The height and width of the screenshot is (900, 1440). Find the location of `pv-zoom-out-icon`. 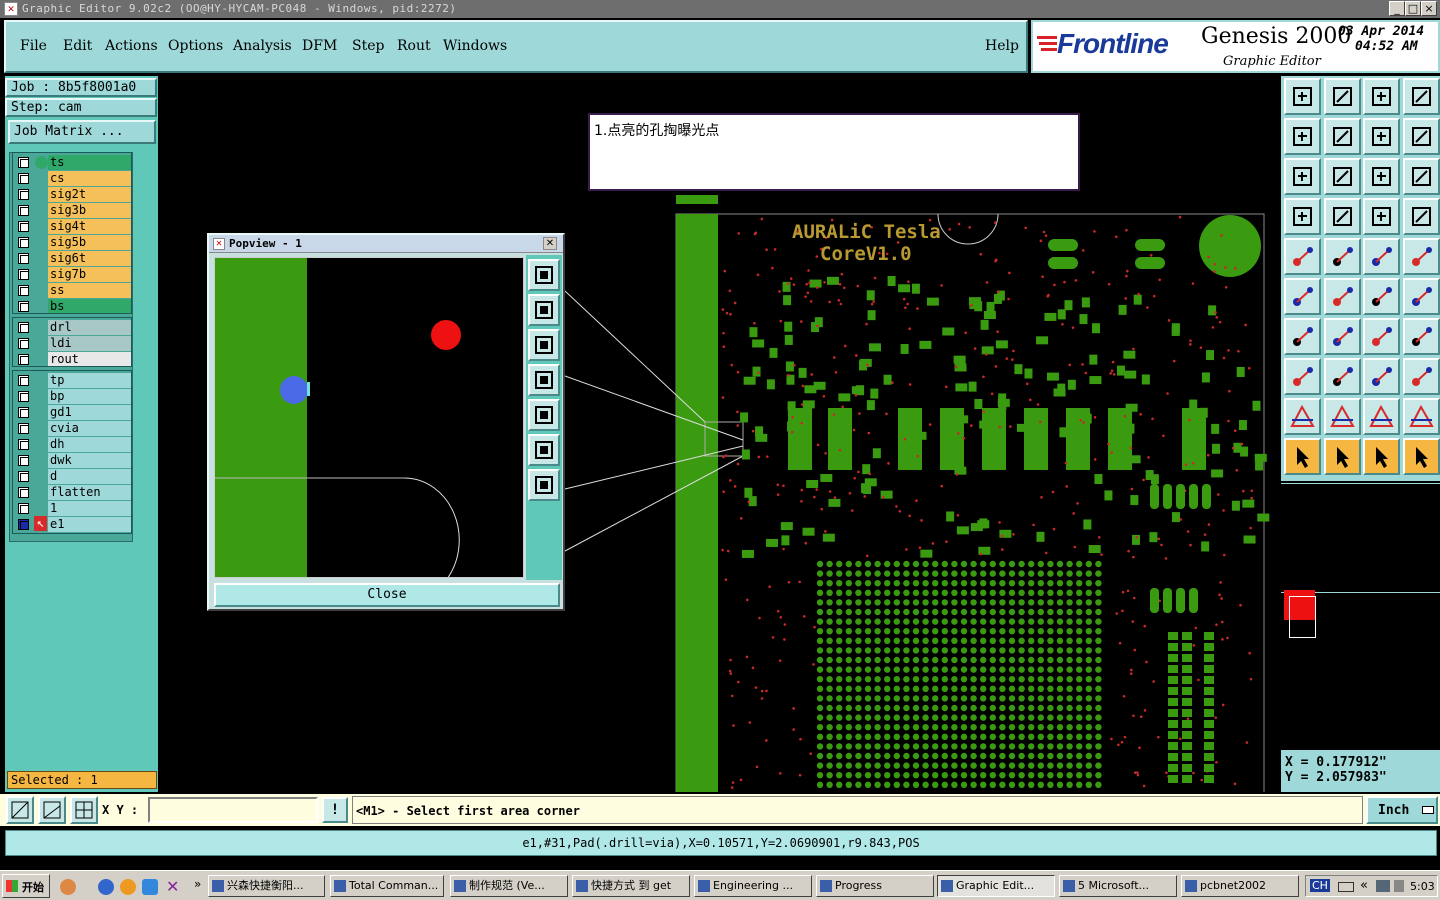

pv-zoom-out-icon is located at coordinates (544, 345).